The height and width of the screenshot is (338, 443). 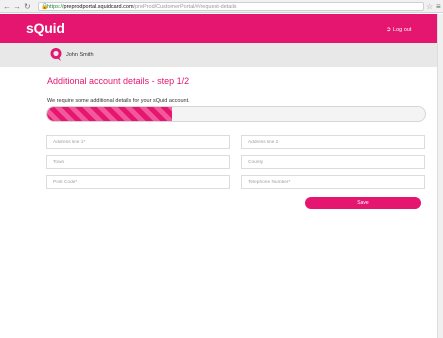 What do you see at coordinates (218, 55) in the screenshot?
I see `user-bar: John Smith` at bounding box center [218, 55].